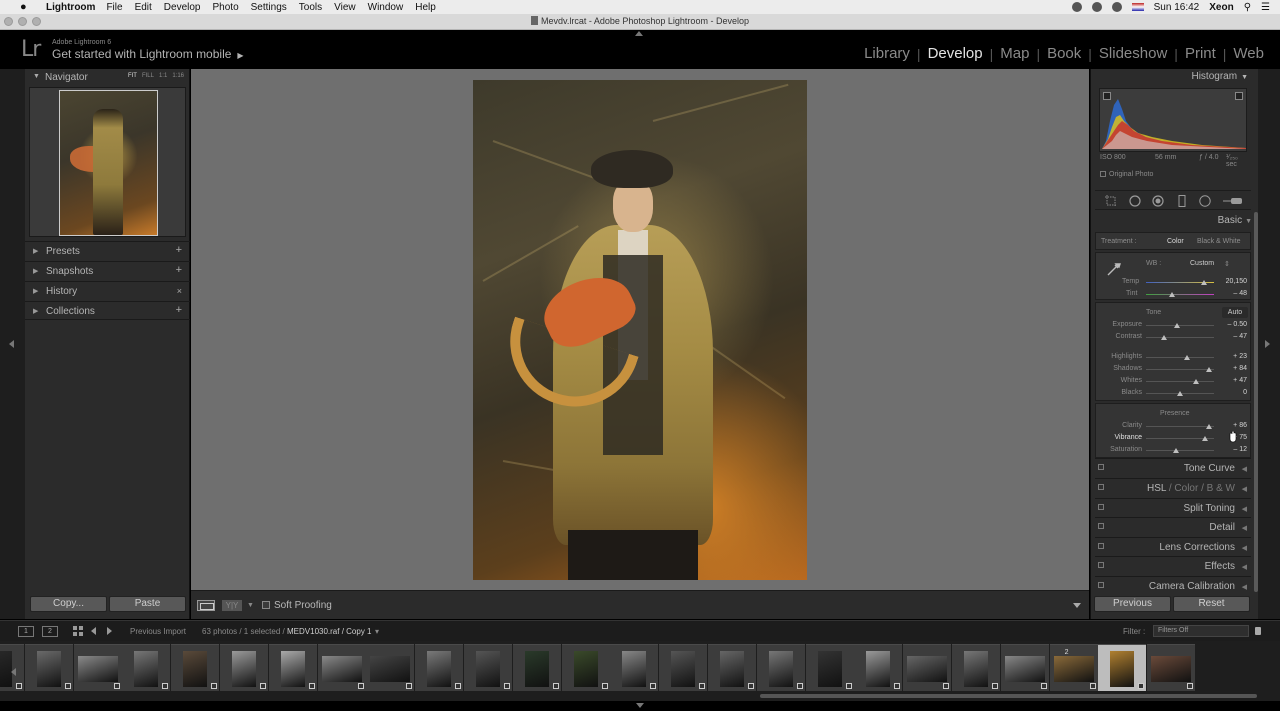  I want to click on collapse-right-panel-arrow, so click(1267, 344).